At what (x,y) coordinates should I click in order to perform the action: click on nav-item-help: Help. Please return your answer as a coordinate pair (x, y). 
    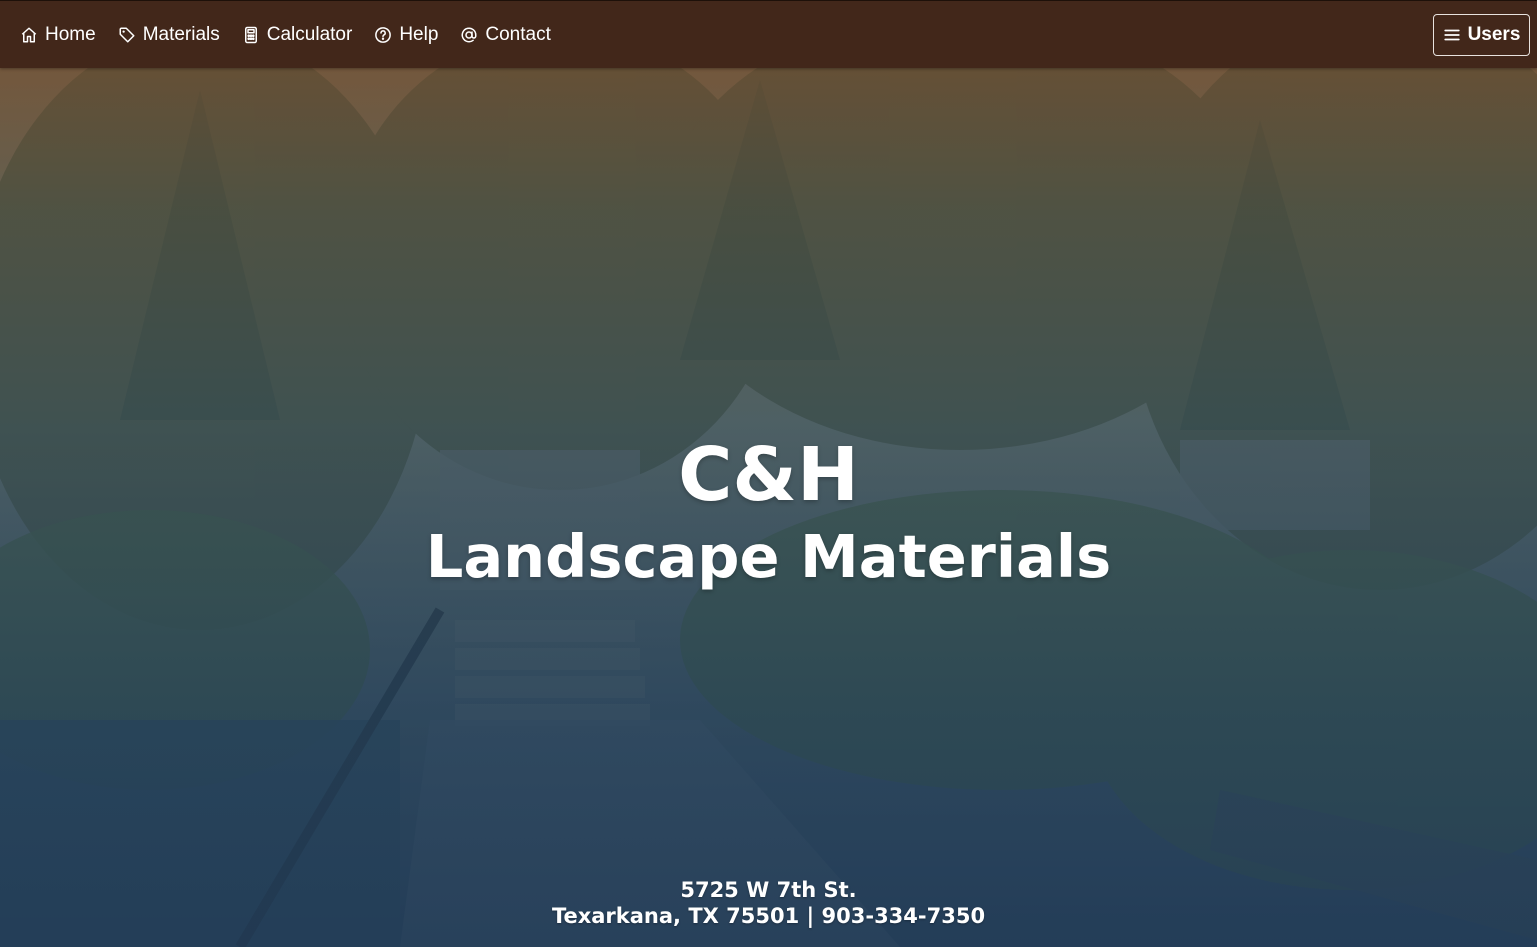
    Looking at the image, I should click on (406, 35).